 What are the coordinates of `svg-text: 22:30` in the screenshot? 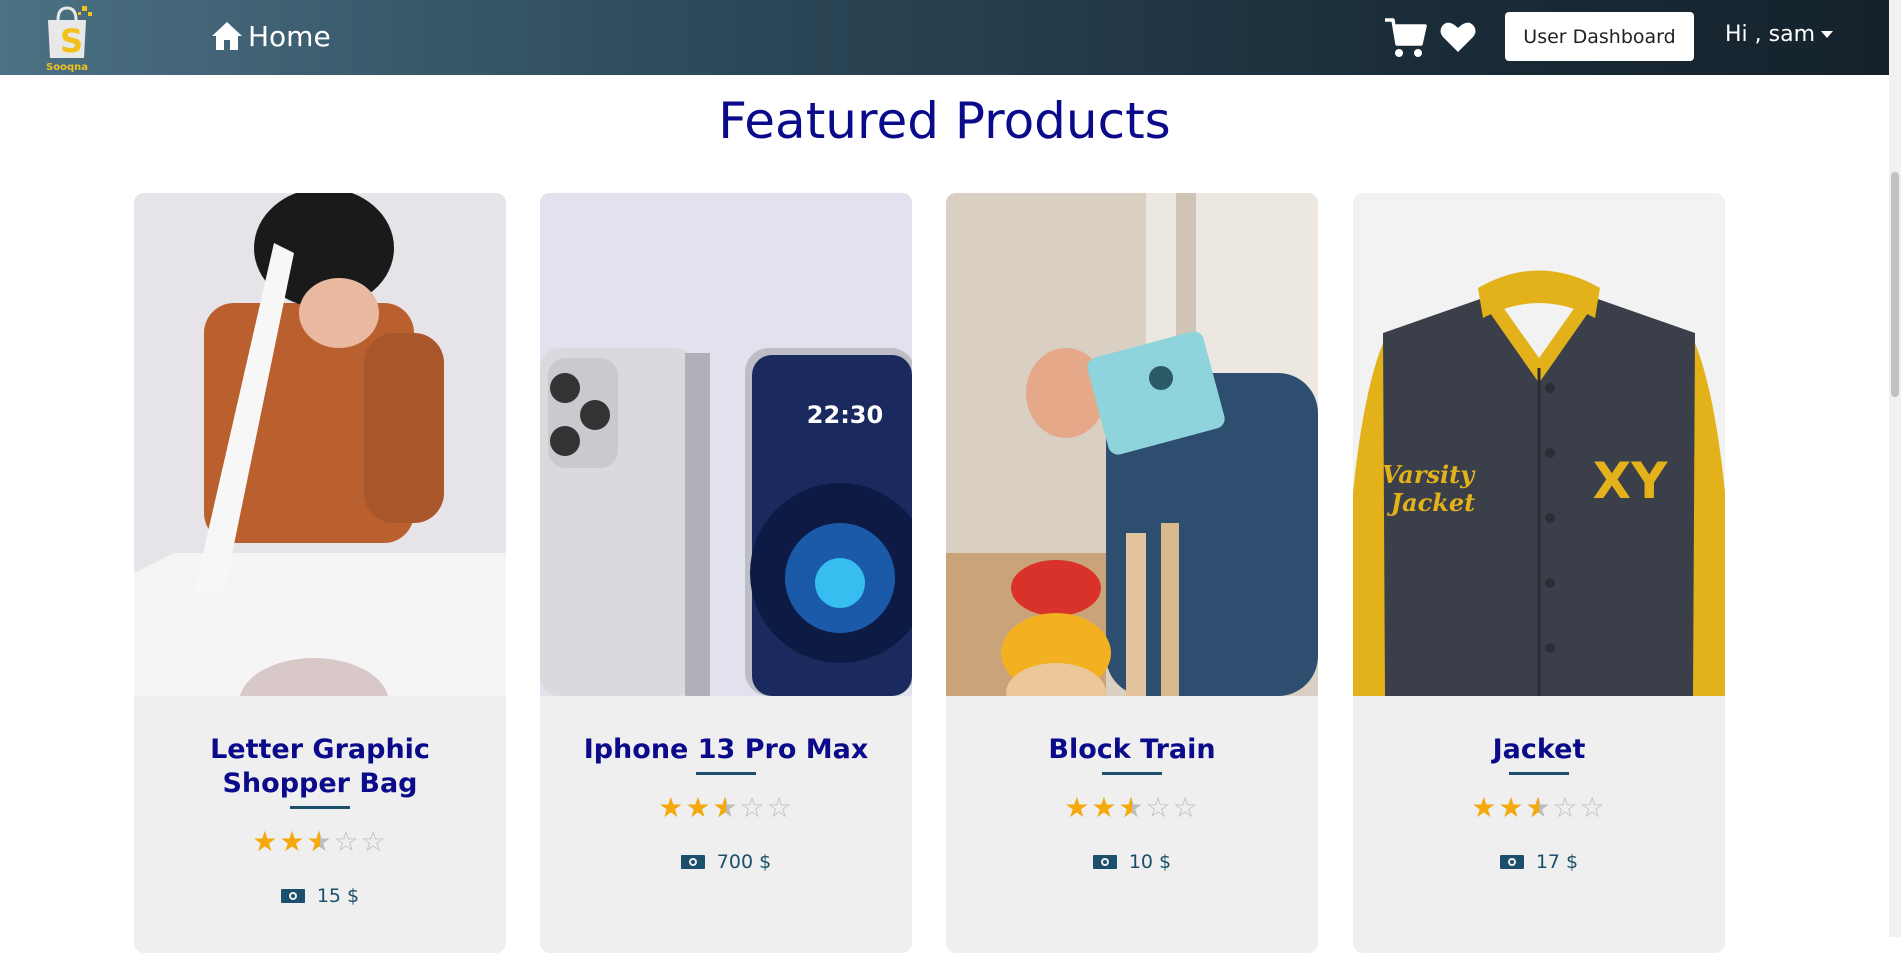 It's located at (845, 415).